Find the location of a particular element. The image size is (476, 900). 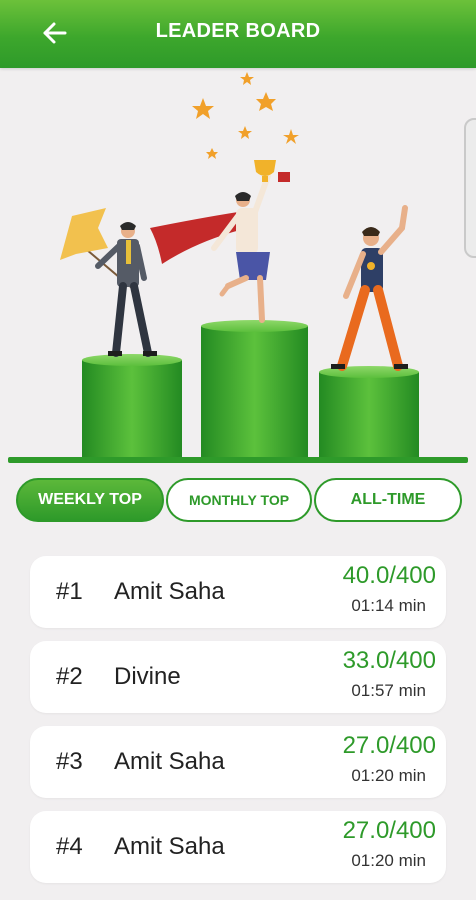

time-value: 01:14 min is located at coordinates (388, 605).